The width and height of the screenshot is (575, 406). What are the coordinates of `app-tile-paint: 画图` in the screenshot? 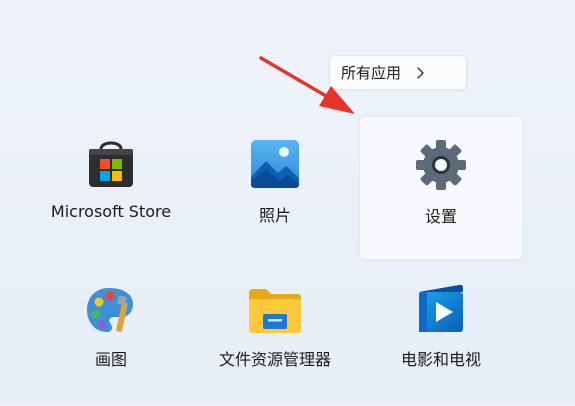 It's located at (111, 334).